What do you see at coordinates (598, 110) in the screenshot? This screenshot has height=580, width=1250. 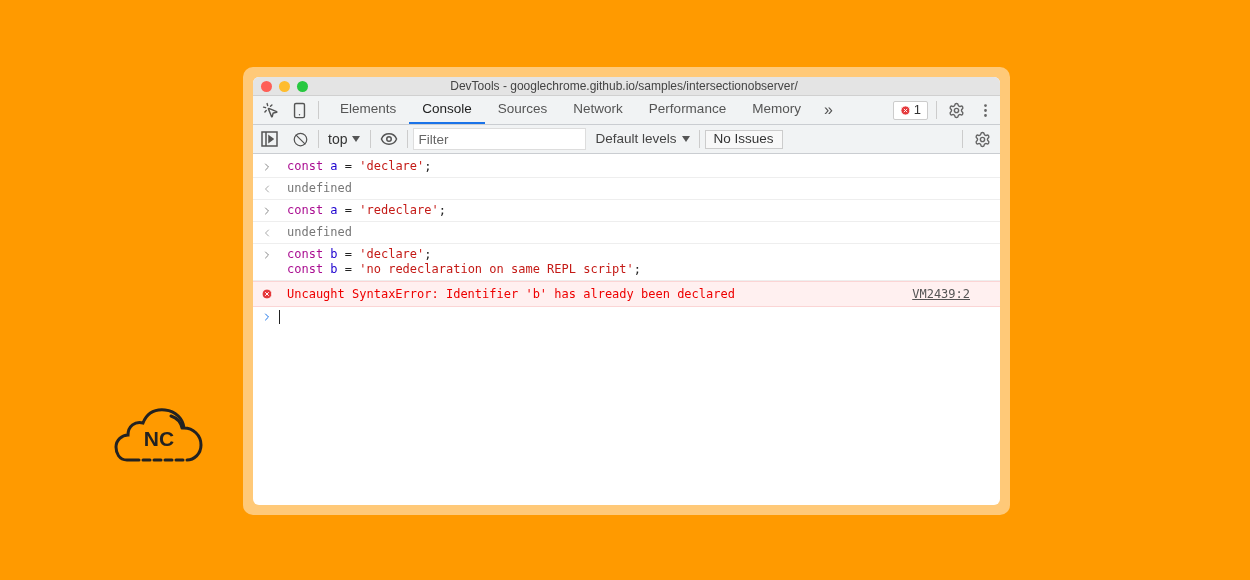 I see `panel-tab: Network` at bounding box center [598, 110].